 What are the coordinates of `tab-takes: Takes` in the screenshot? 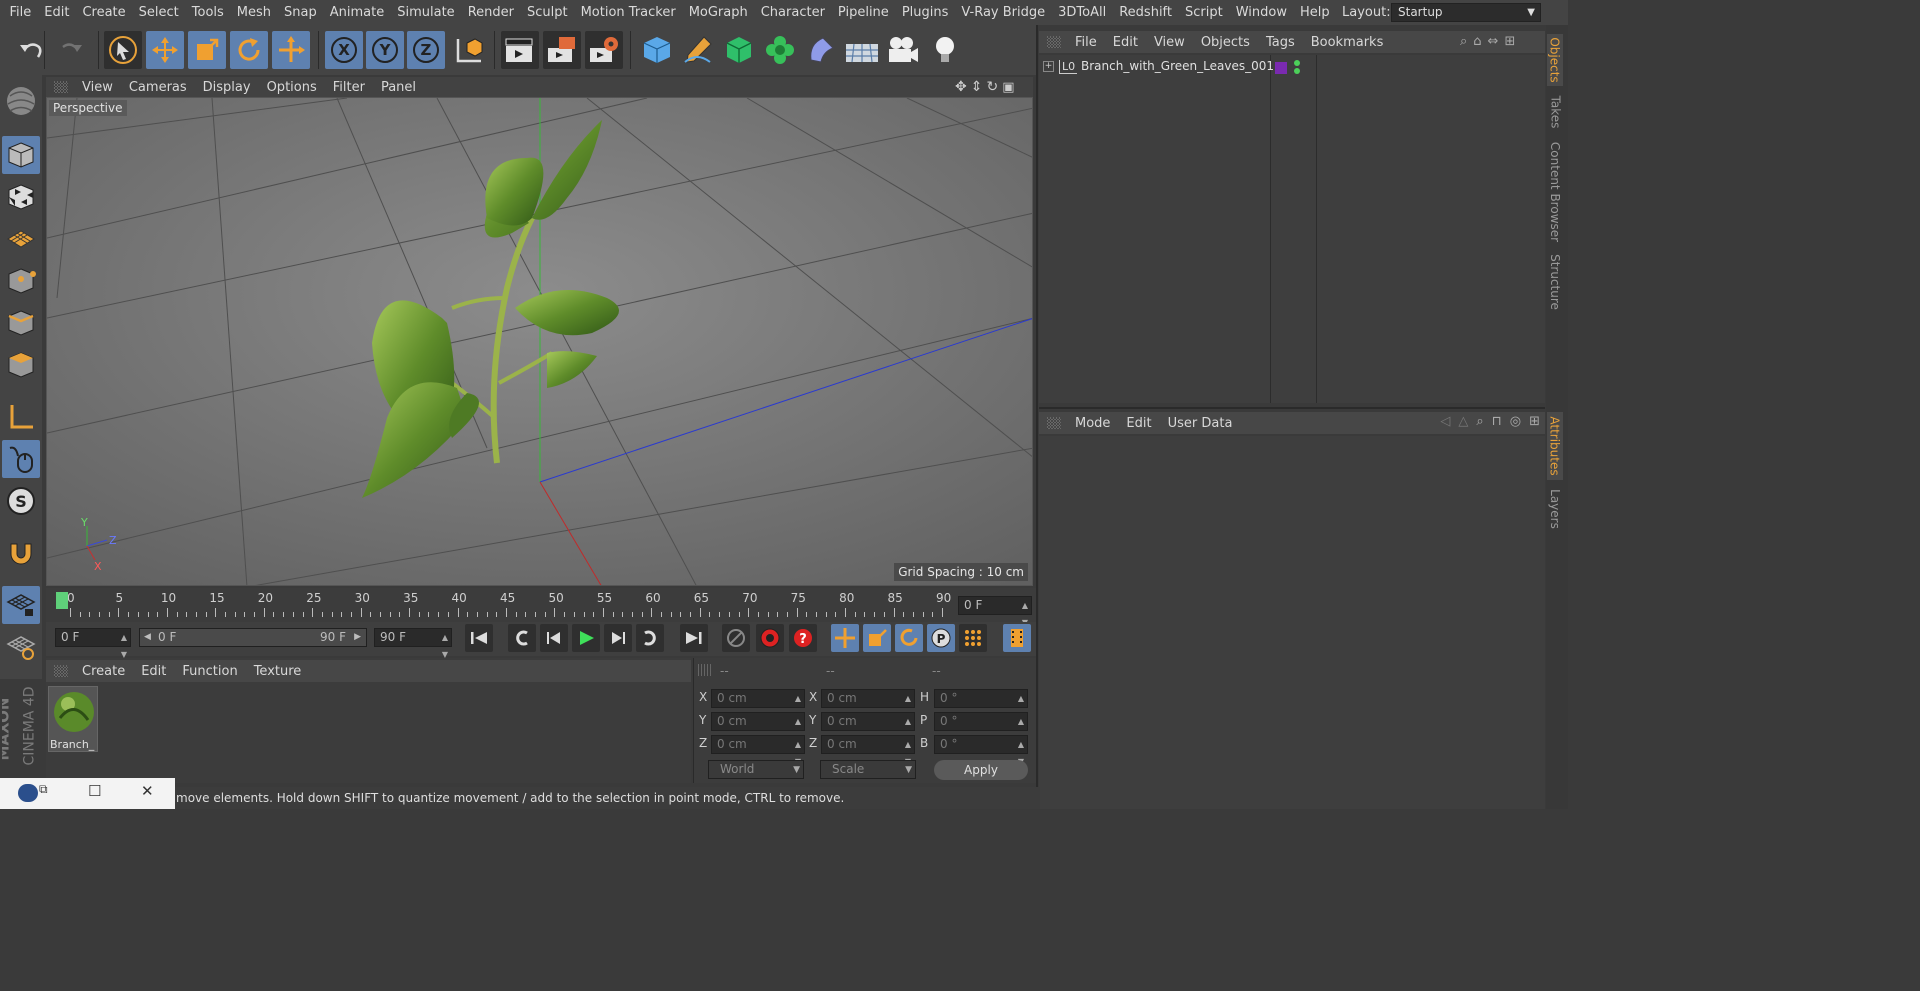 It's located at (1555, 112).